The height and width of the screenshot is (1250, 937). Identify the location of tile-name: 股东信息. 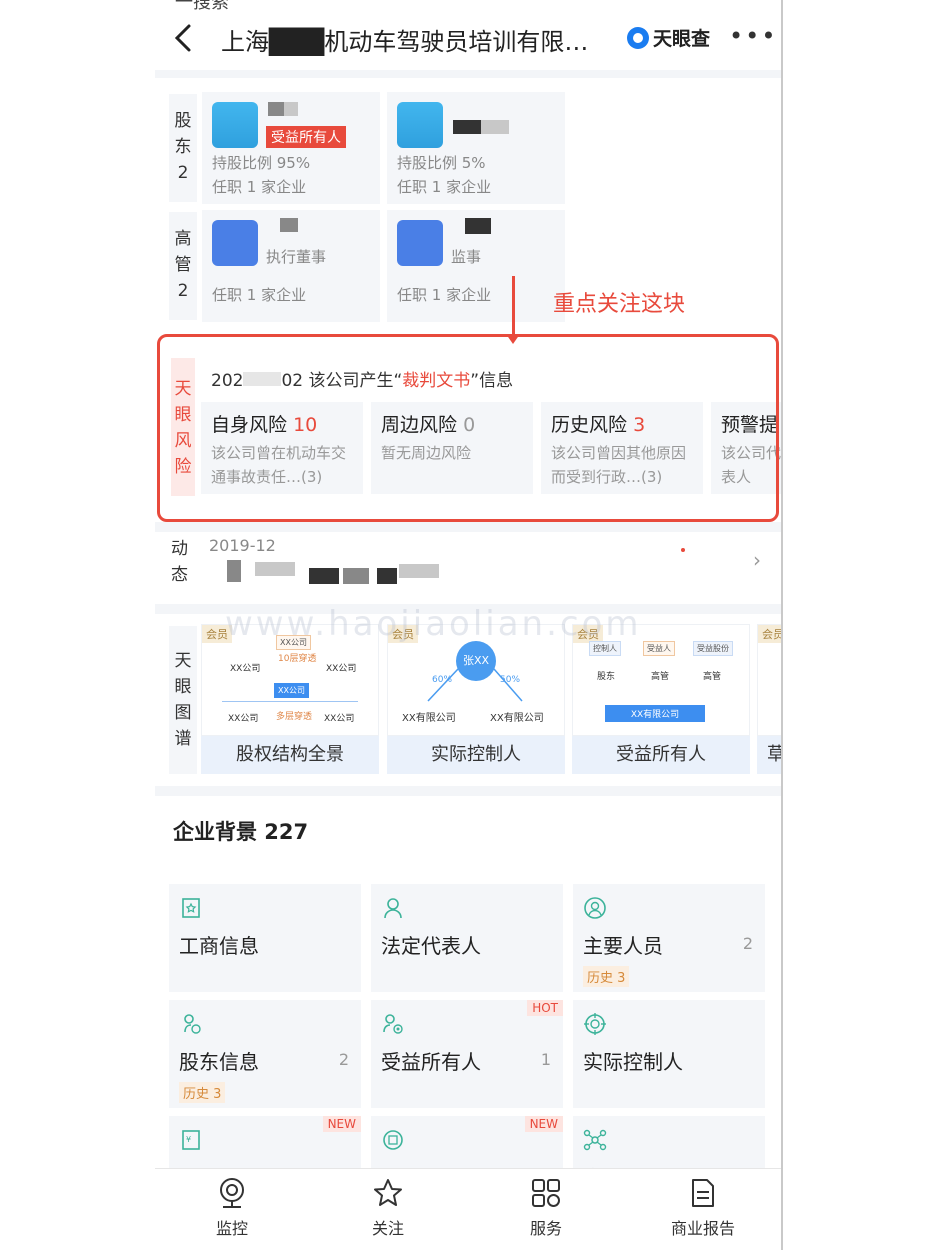
(219, 1062).